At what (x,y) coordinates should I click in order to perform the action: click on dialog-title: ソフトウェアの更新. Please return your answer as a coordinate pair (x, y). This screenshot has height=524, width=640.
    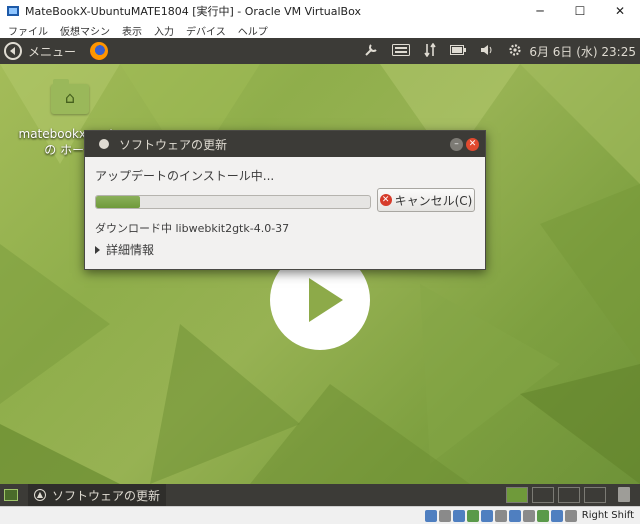
    Looking at the image, I should click on (173, 144).